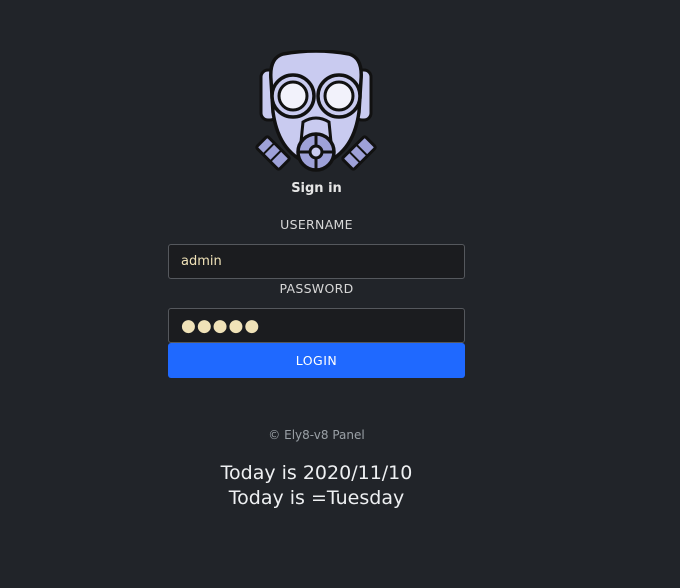 This screenshot has height=588, width=680. What do you see at coordinates (316, 224) in the screenshot?
I see `username-label: USERNAME` at bounding box center [316, 224].